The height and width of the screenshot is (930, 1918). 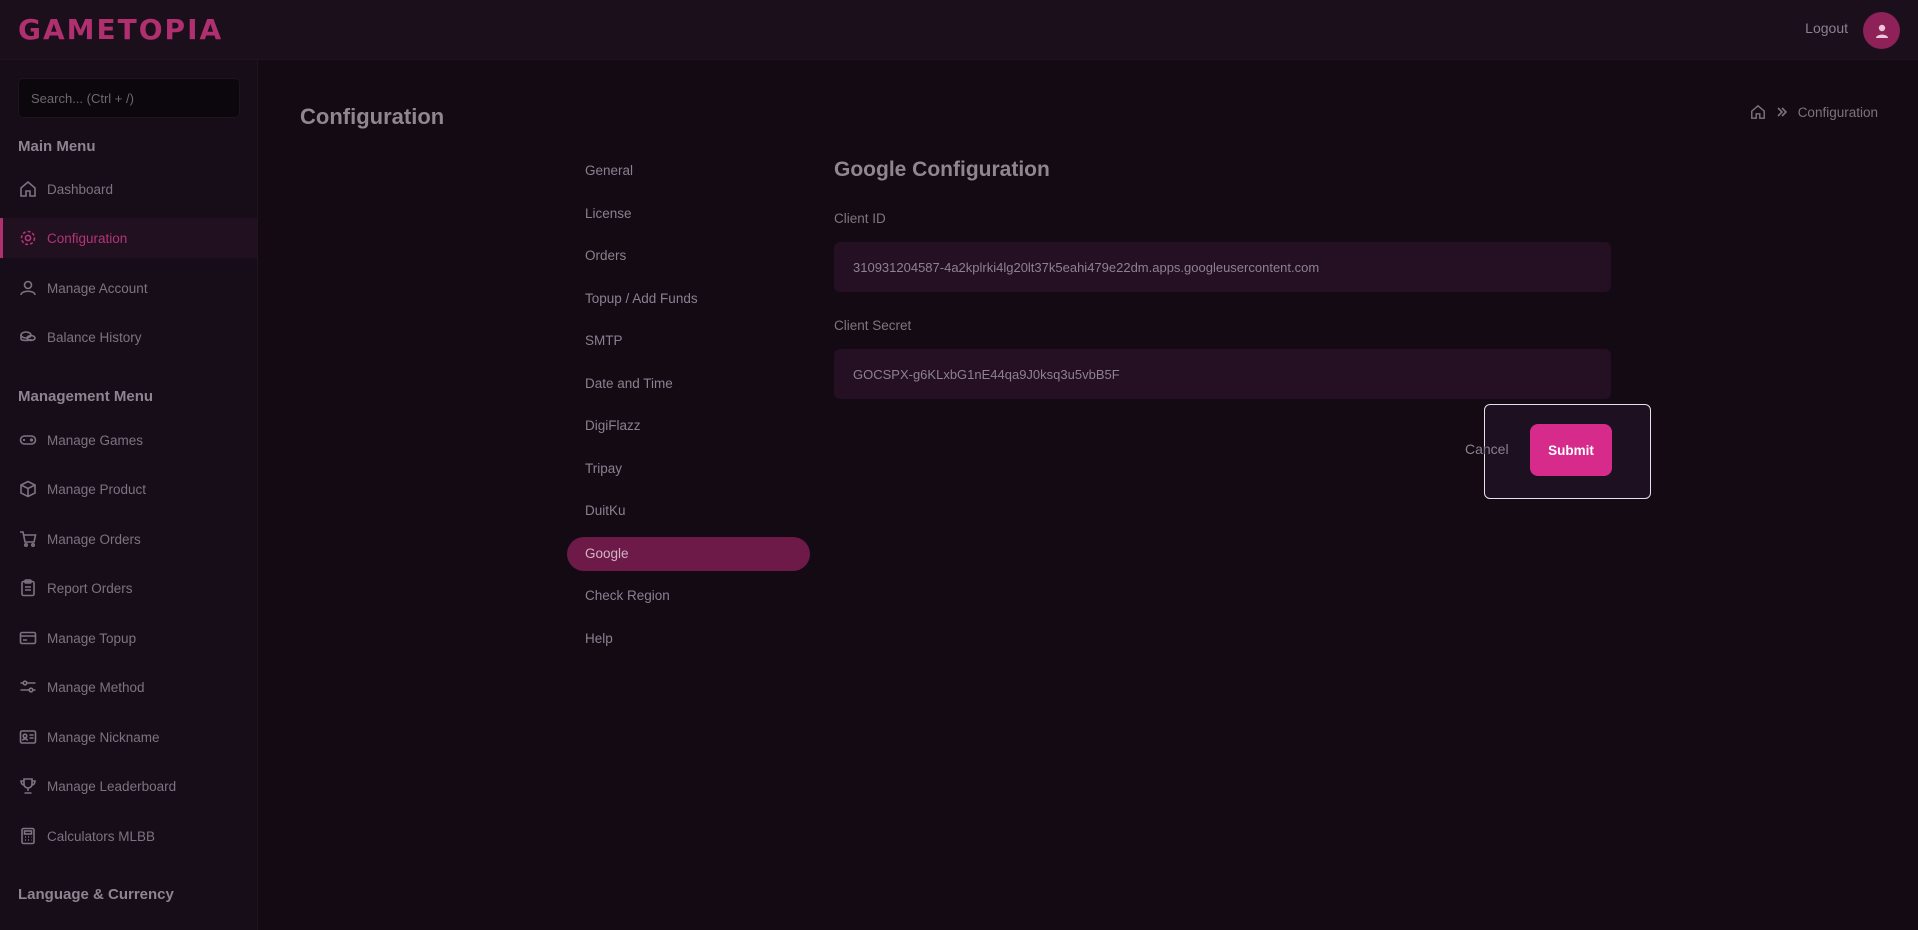 I want to click on language-currency-heading: Language & Currency, so click(x=96, y=894).